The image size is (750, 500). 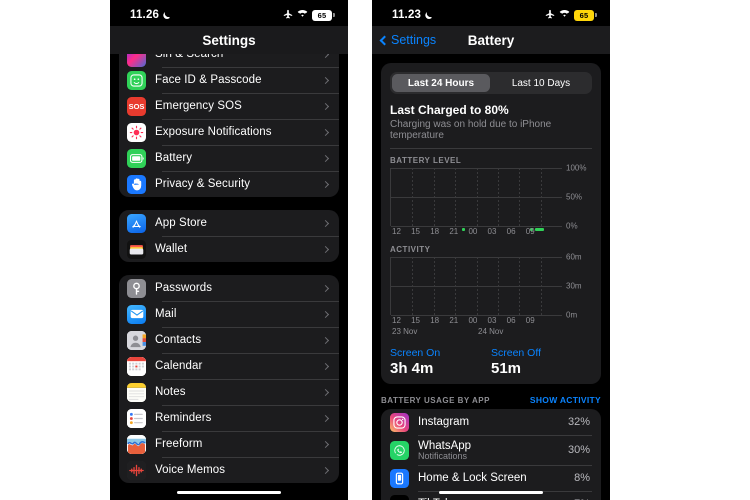 What do you see at coordinates (491, 13) in the screenshot?
I see `status-bar-right: 11.23 65` at bounding box center [491, 13].